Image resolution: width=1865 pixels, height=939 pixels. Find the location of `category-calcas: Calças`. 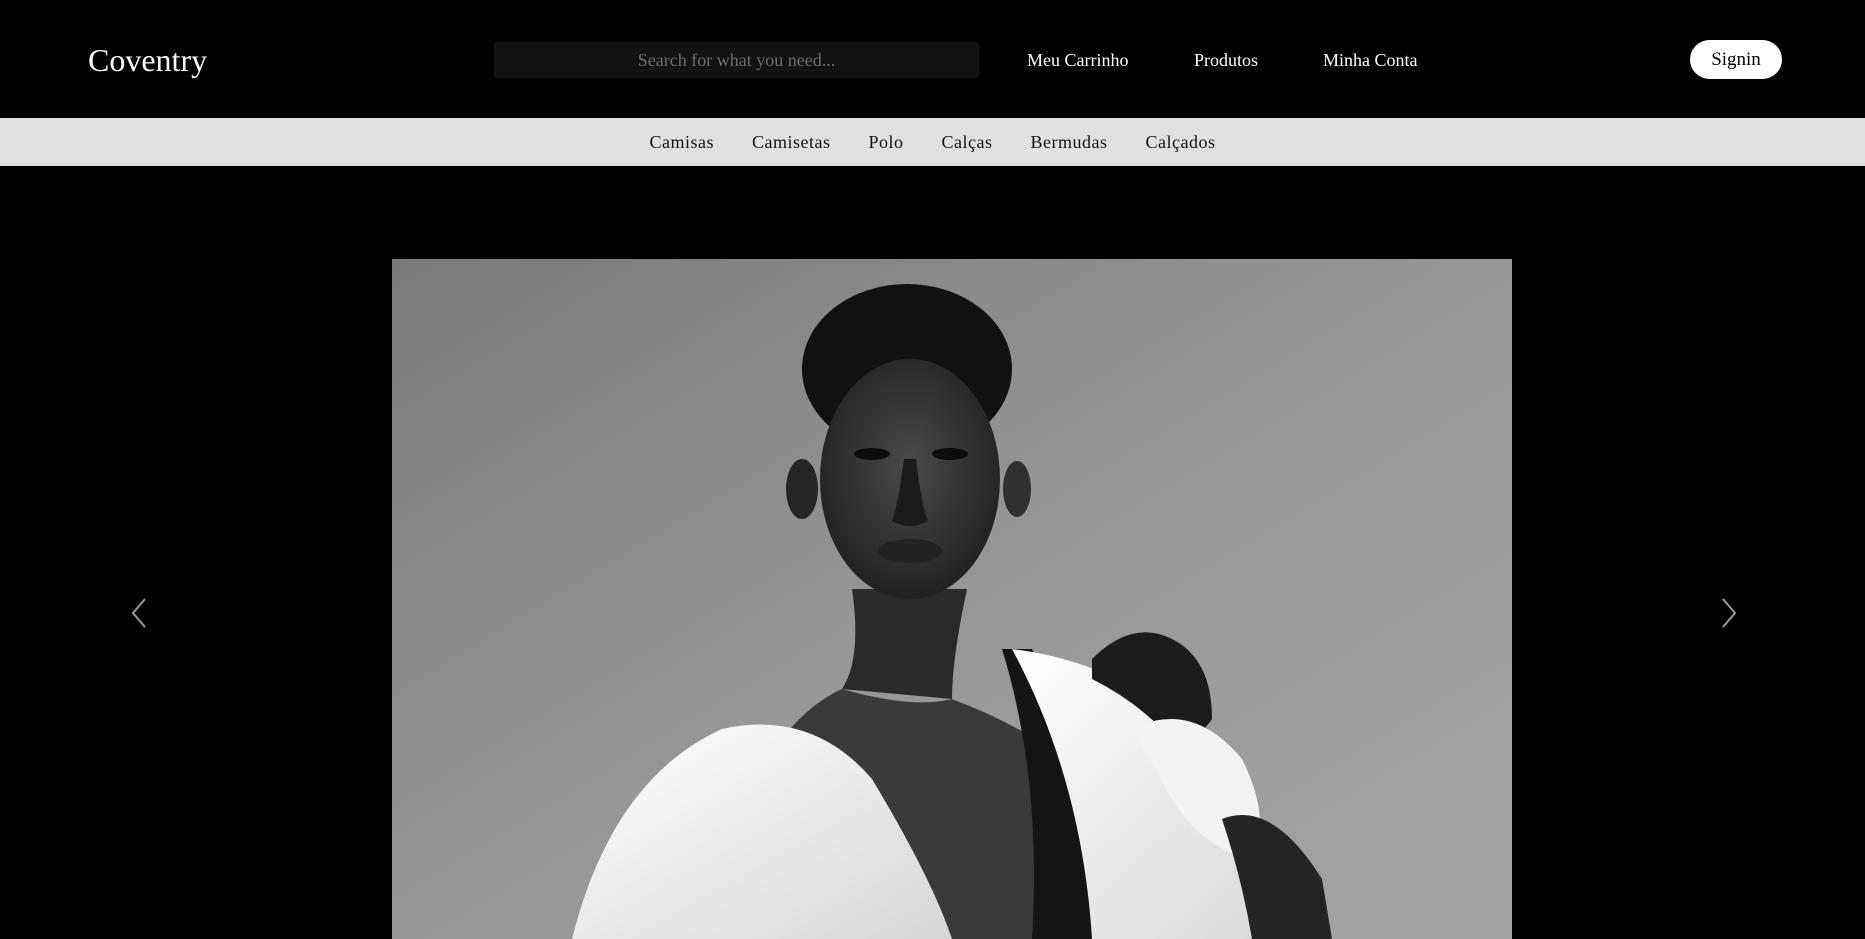

category-calcas: Calças is located at coordinates (967, 142).